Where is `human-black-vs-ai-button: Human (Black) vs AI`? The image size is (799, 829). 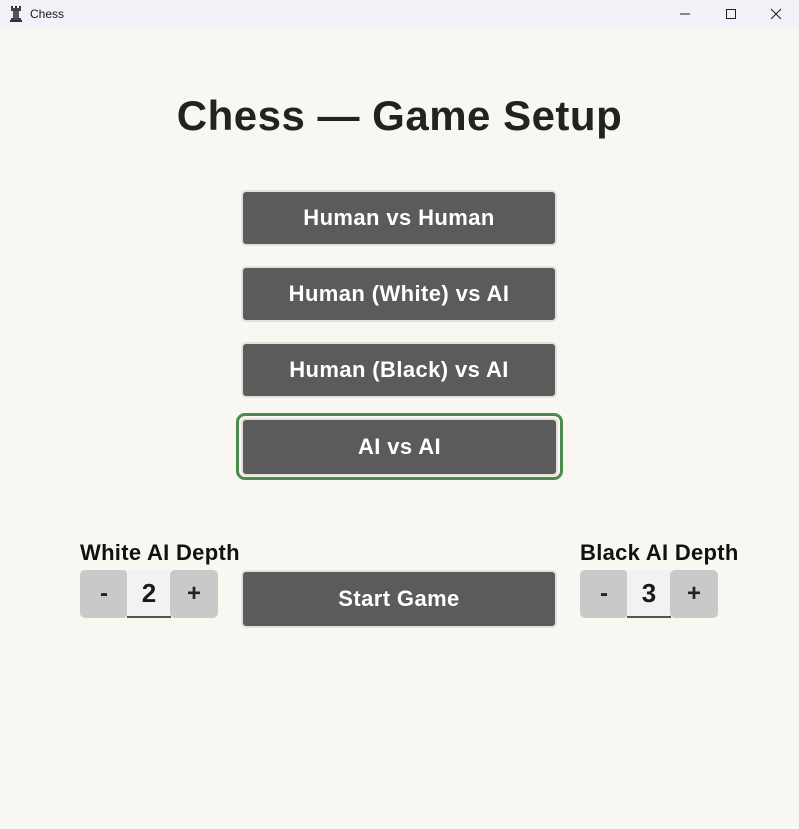 human-black-vs-ai-button: Human (Black) vs AI is located at coordinates (399, 370).